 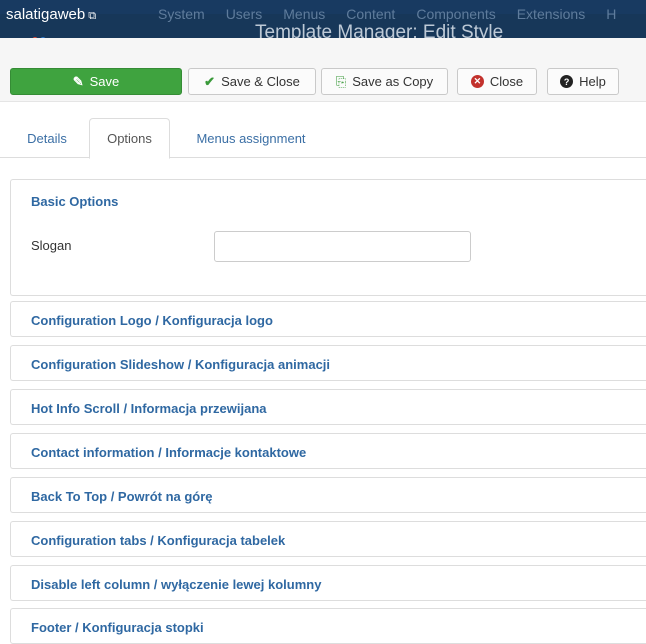 What do you see at coordinates (455, 14) in the screenshot?
I see `menu-components: Components` at bounding box center [455, 14].